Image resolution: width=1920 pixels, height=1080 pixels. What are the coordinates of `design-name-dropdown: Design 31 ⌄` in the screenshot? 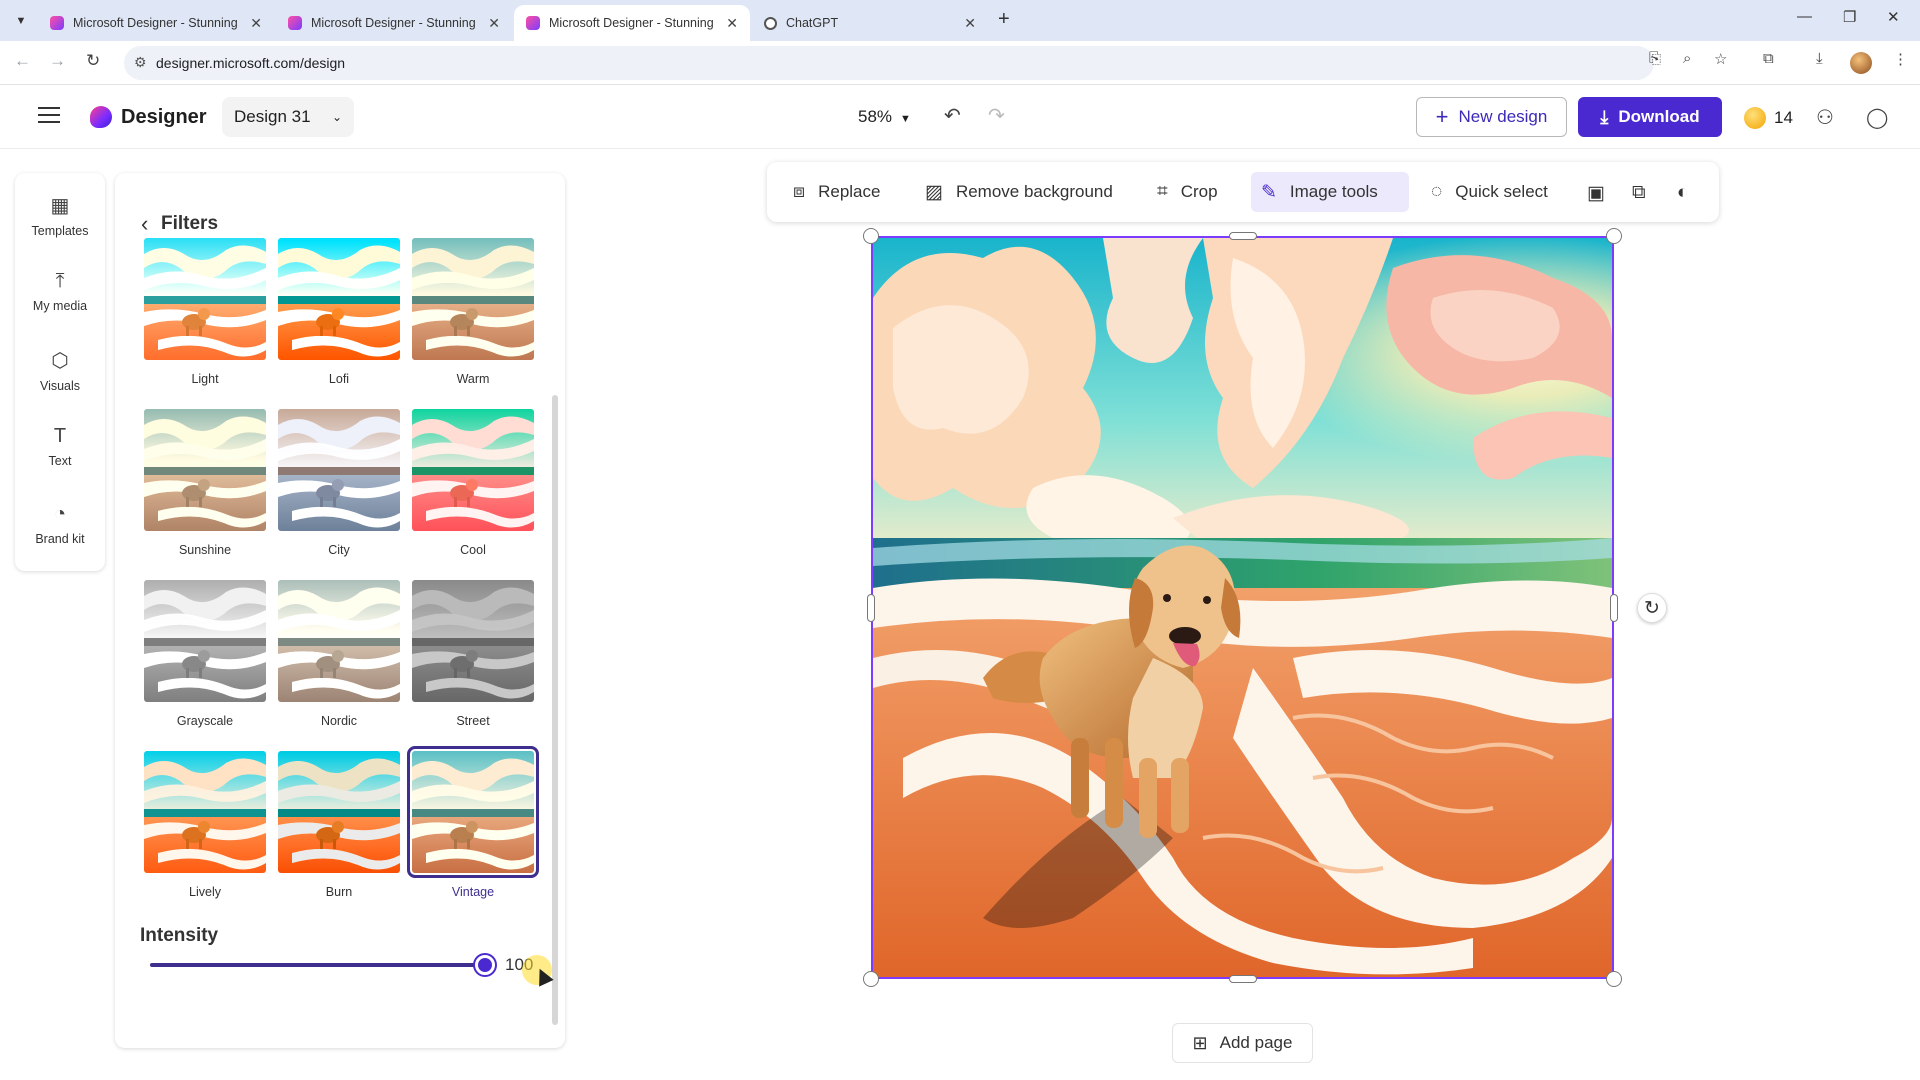 It's located at (288, 117).